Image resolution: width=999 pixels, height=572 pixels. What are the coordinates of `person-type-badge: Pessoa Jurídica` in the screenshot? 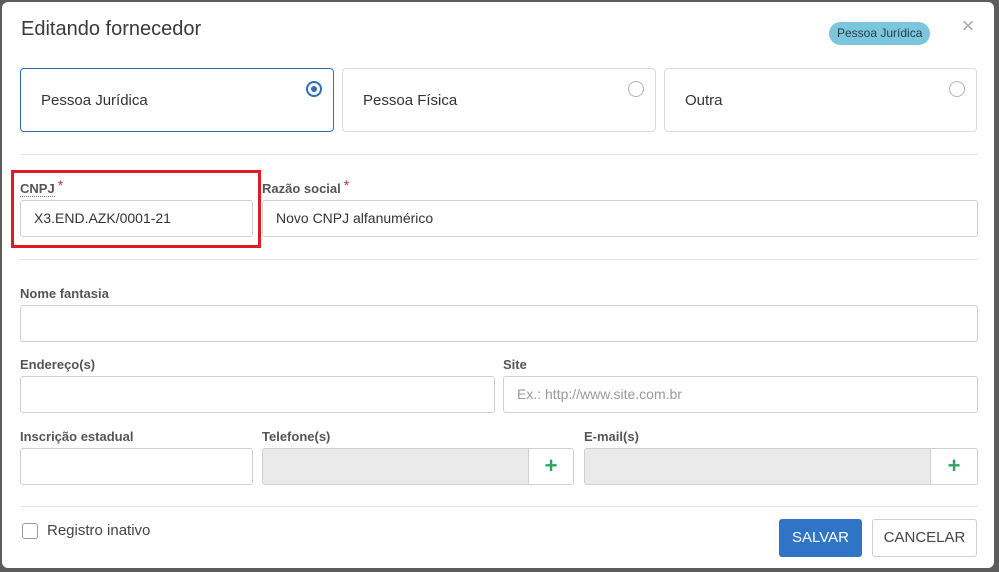 It's located at (880, 33).